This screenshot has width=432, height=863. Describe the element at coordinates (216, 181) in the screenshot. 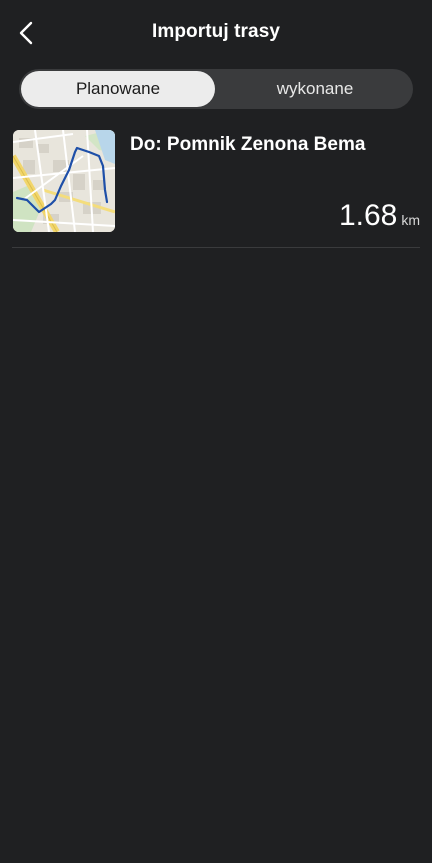

I see `route-list-item: Do: Pomnik Zenona Bema 1.68 km` at that location.